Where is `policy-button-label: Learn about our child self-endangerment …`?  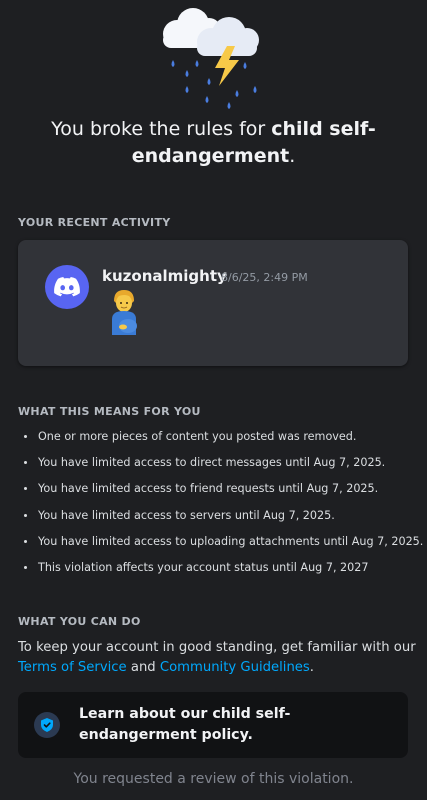
policy-button-label: Learn about our child self-endangerment … is located at coordinates (185, 724).